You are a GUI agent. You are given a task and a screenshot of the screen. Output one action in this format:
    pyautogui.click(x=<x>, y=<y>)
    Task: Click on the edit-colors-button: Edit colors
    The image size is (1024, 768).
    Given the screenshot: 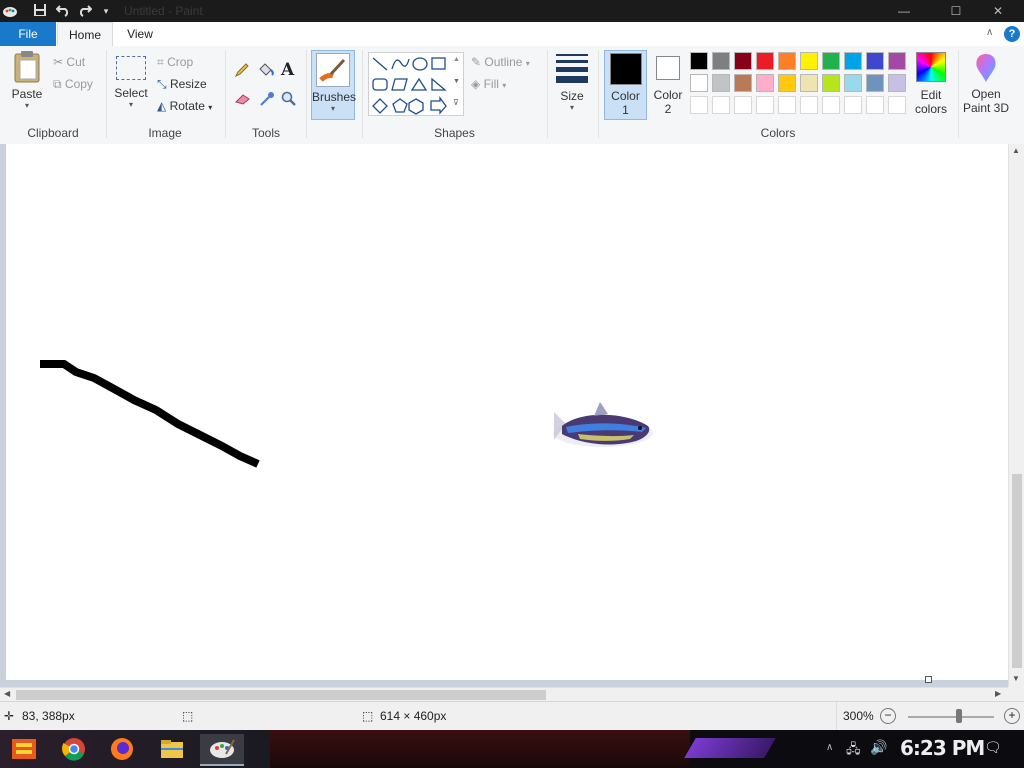 What is the action you would take?
    pyautogui.click(x=931, y=86)
    